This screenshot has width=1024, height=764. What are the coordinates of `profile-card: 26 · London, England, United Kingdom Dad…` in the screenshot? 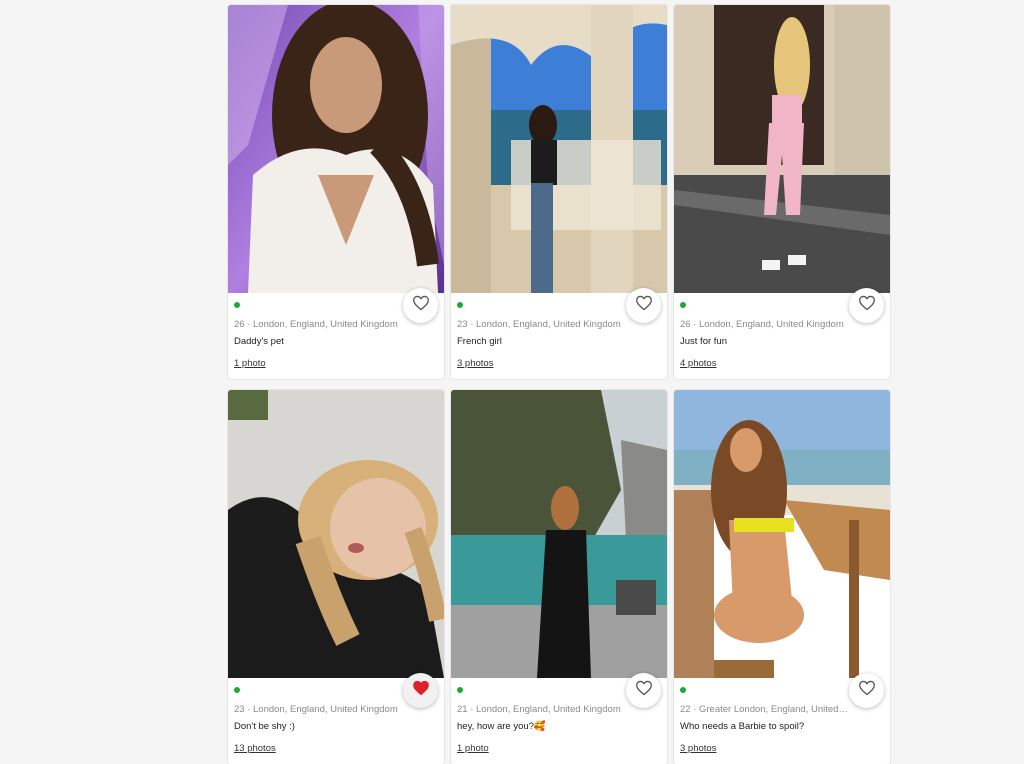 It's located at (336, 192).